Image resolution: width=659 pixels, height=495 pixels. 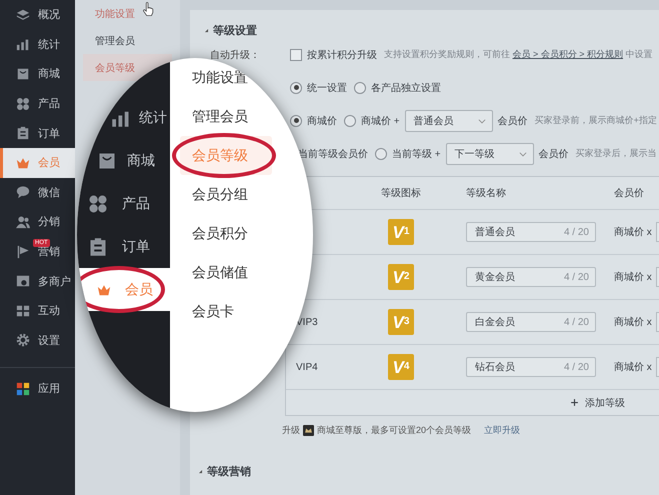 I want to click on dropdown: 下一等级, so click(x=490, y=153).